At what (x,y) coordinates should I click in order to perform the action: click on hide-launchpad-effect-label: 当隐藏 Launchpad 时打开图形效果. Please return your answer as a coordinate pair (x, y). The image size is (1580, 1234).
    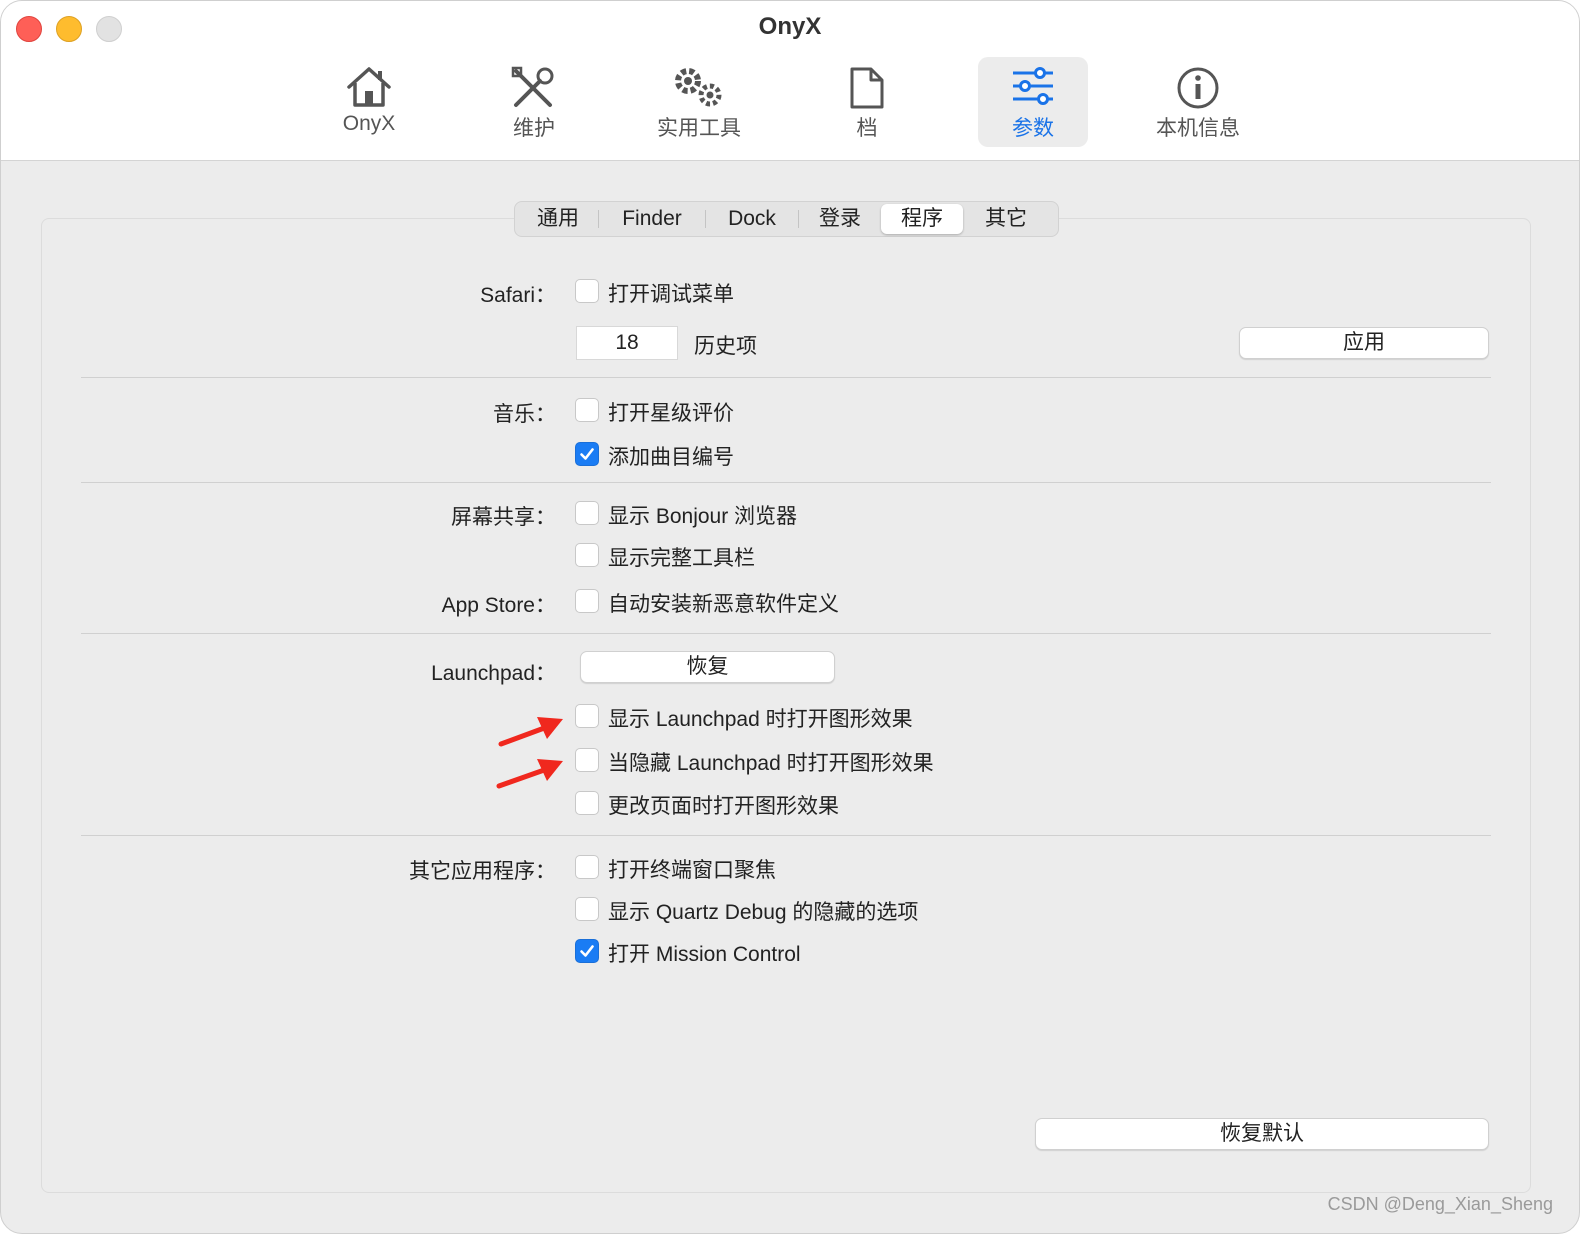
    Looking at the image, I should click on (771, 763).